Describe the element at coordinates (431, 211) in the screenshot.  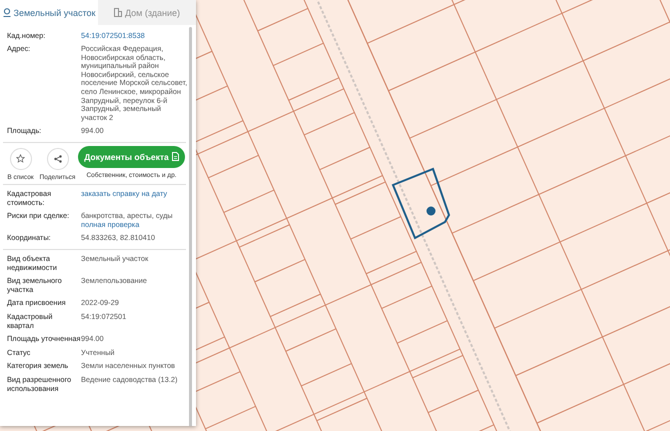
I see `location-marker-icon` at that location.